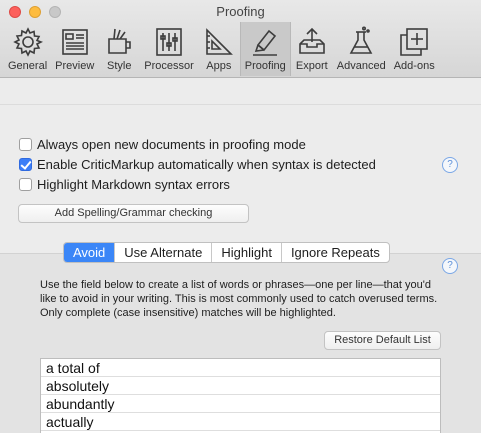 This screenshot has width=481, height=433. Describe the element at coordinates (265, 42) in the screenshot. I see `proofing-icon` at that location.